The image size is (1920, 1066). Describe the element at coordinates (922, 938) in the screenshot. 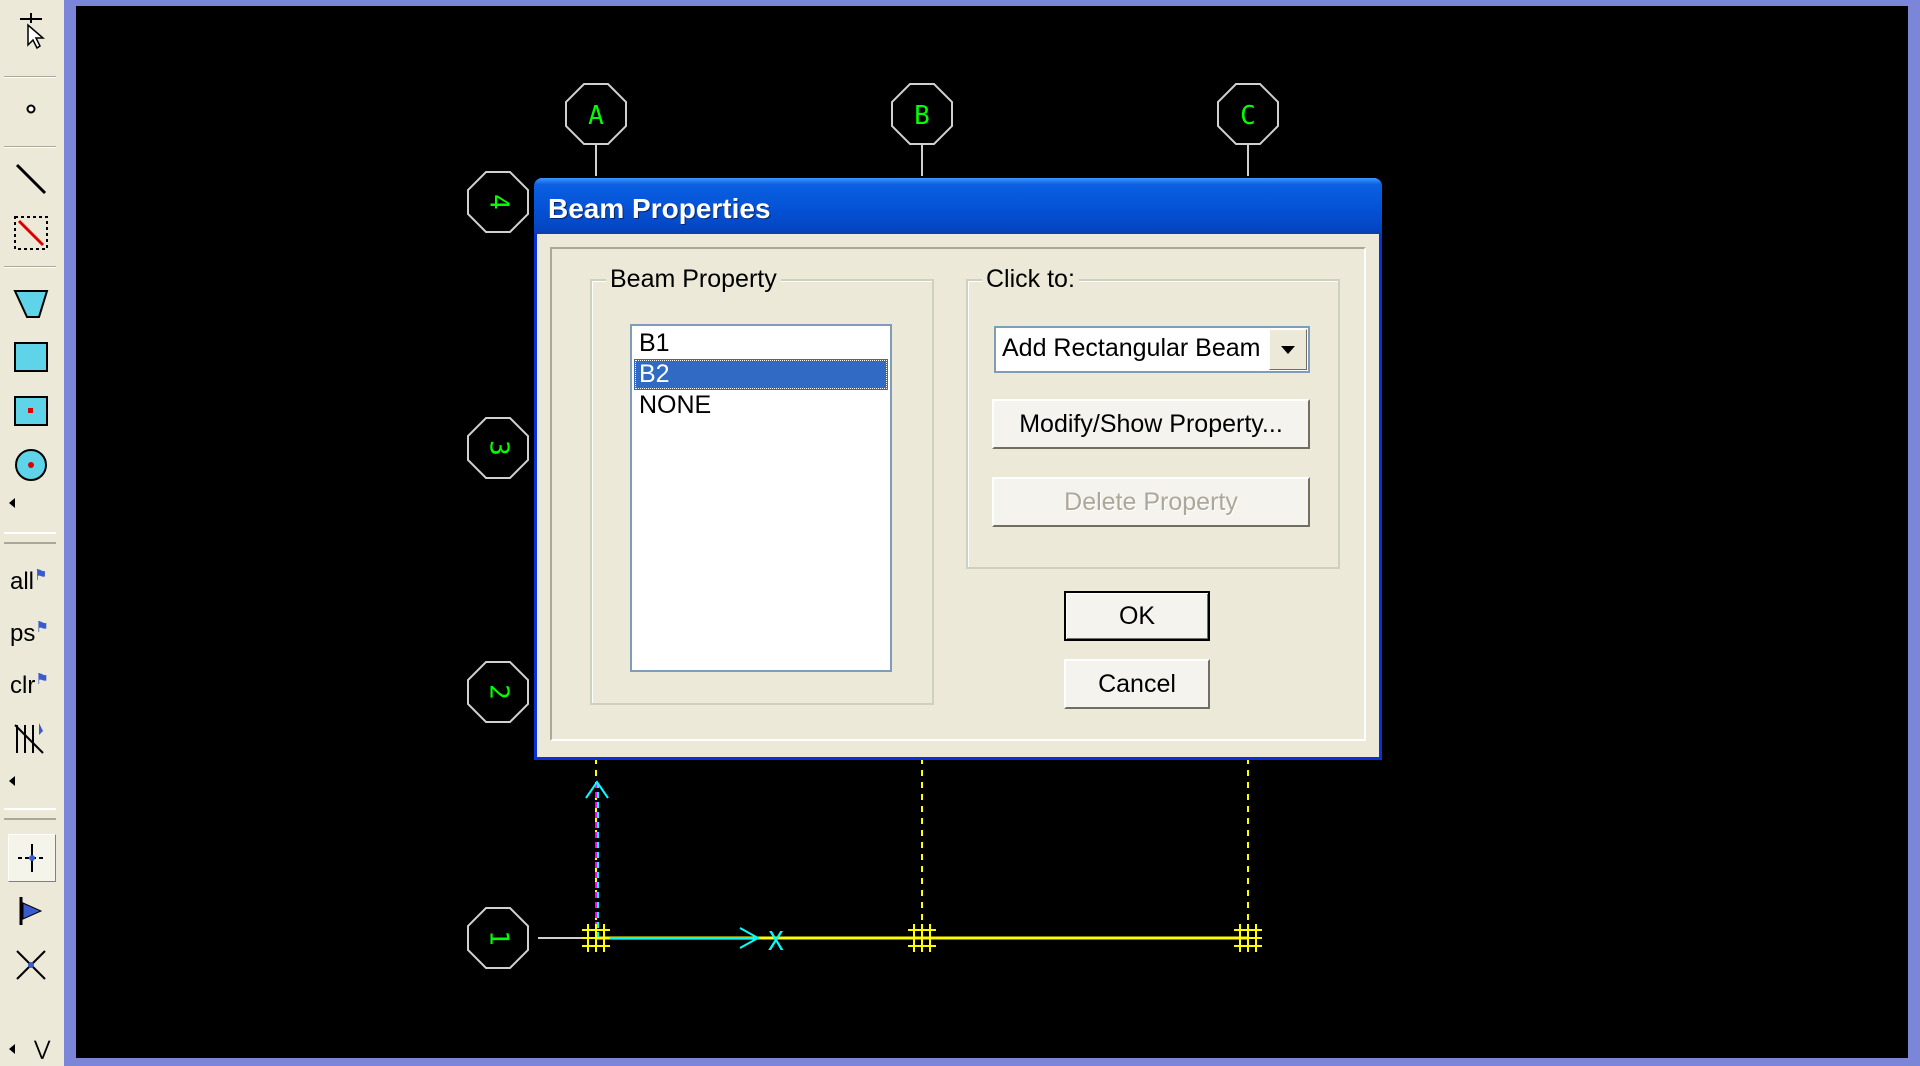

I see `joint-b1` at that location.